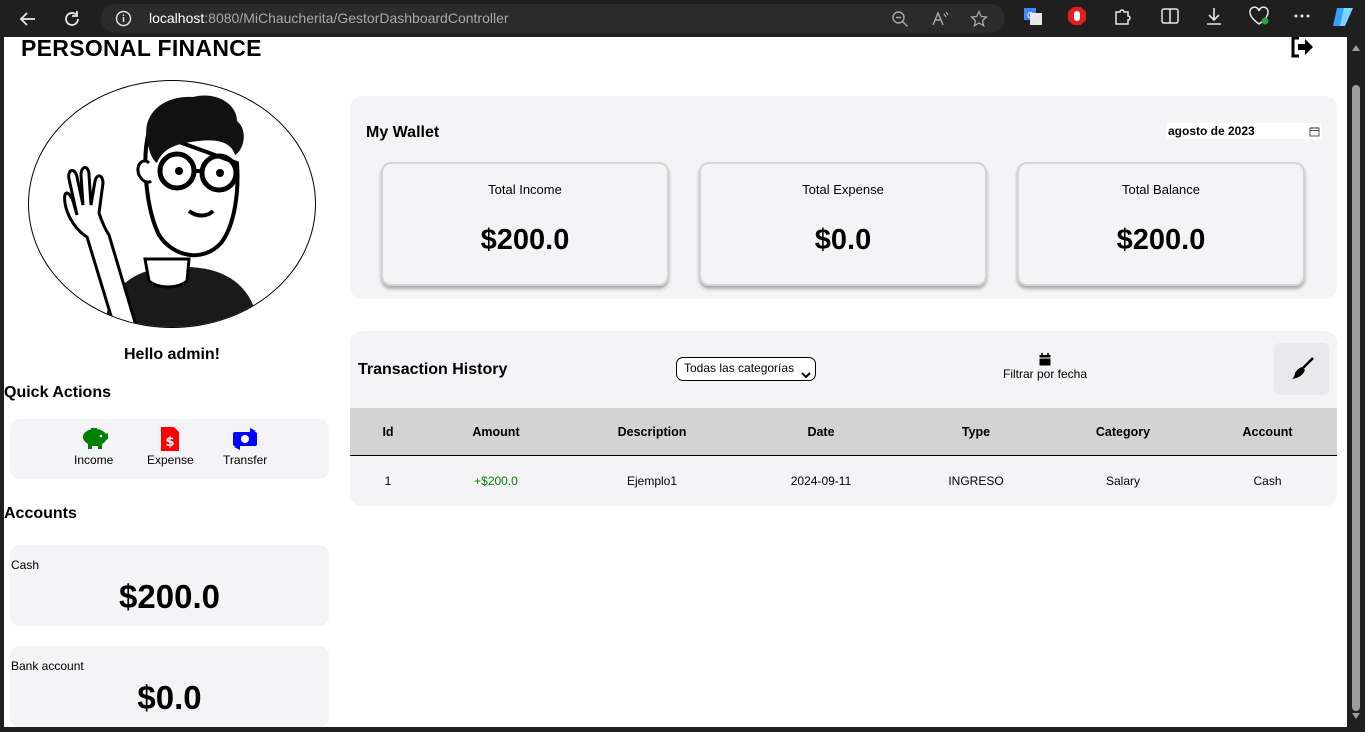  What do you see at coordinates (25, 565) in the screenshot?
I see `account-name: Cash` at bounding box center [25, 565].